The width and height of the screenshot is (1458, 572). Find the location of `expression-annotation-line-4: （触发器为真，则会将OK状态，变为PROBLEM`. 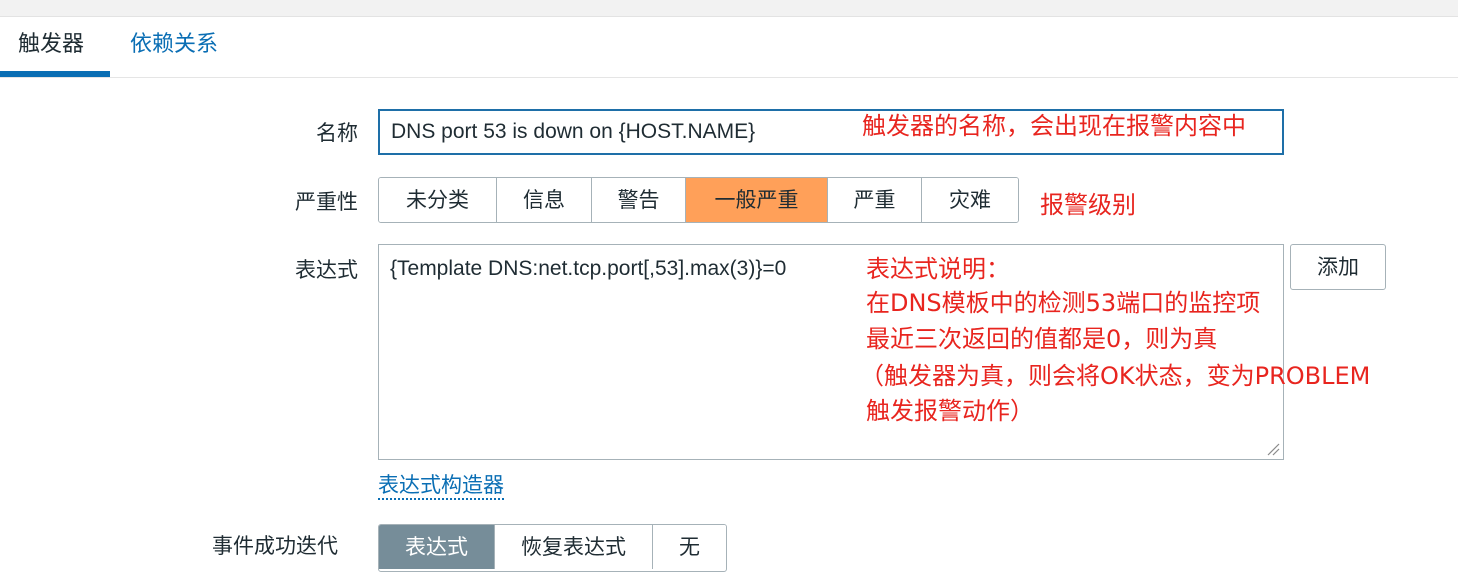

expression-annotation-line-4: （触发器为真，则会将OK状态，变为PROBLEM is located at coordinates (1115, 376).